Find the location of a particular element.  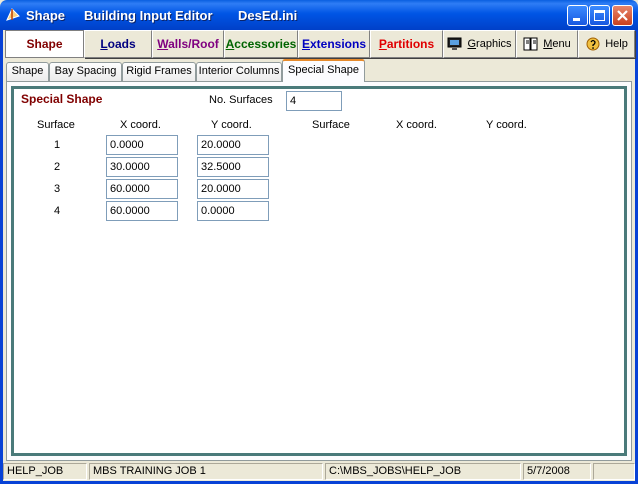

surface-number: 1 is located at coordinates (57, 145).